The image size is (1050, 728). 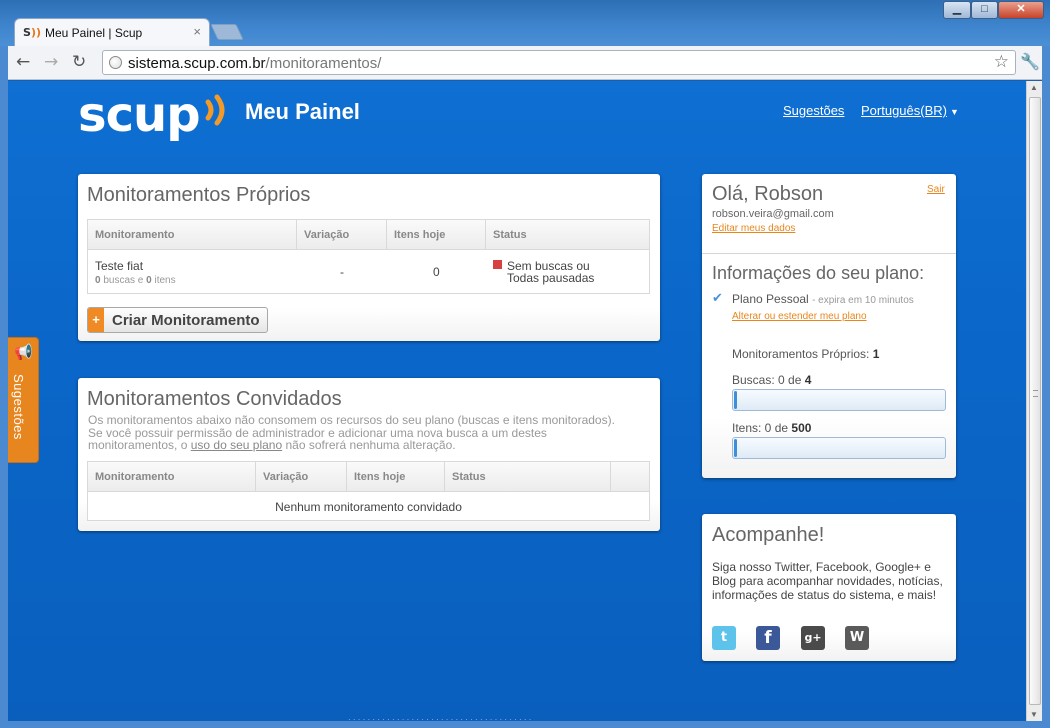 I want to click on back-arrow-icon: ←, so click(x=23, y=62).